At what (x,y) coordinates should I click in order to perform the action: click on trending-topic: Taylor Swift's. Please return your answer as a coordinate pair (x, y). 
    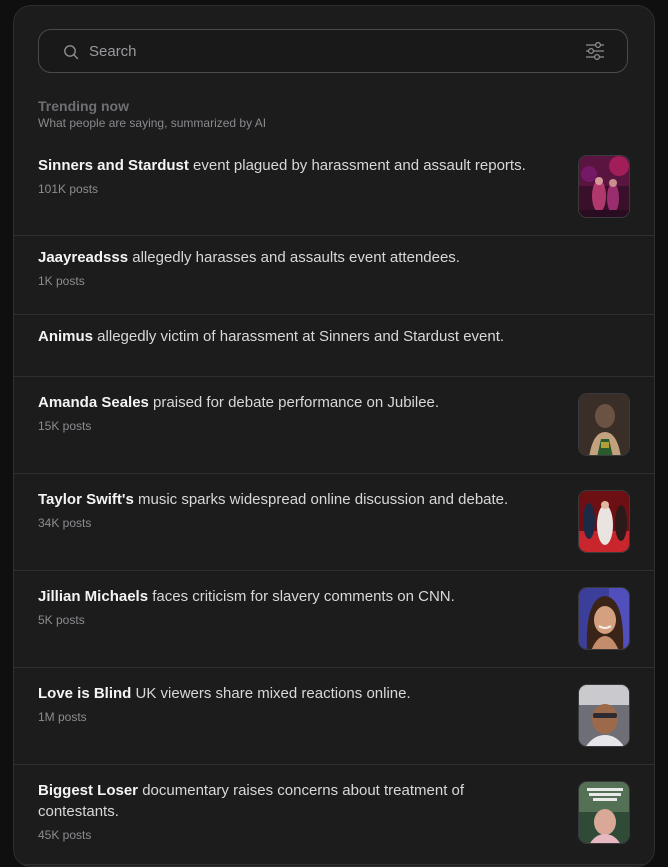
    Looking at the image, I should click on (86, 499).